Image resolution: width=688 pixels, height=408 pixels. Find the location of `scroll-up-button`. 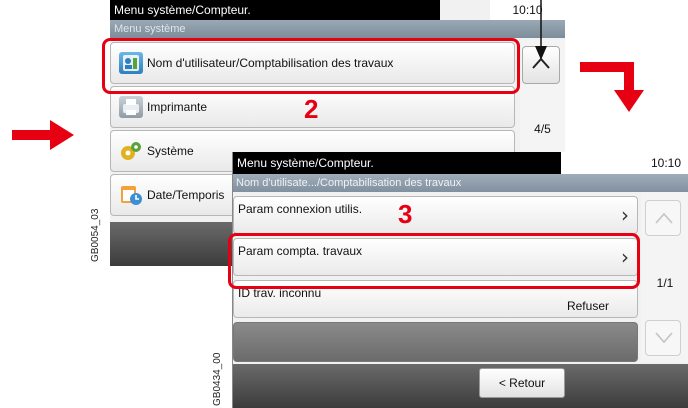

scroll-up-button is located at coordinates (663, 218).